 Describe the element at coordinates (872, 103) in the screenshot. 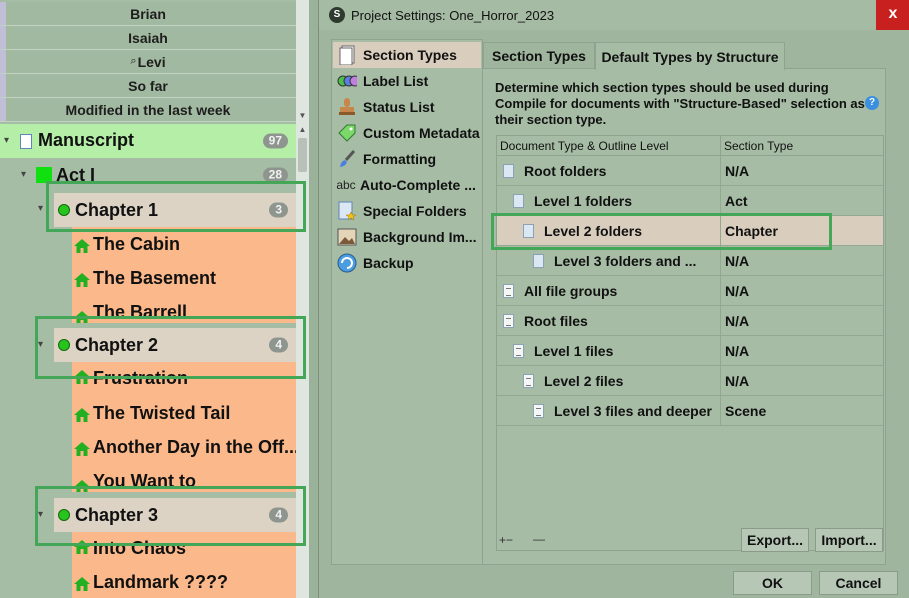

I see `help-icon: ?` at that location.